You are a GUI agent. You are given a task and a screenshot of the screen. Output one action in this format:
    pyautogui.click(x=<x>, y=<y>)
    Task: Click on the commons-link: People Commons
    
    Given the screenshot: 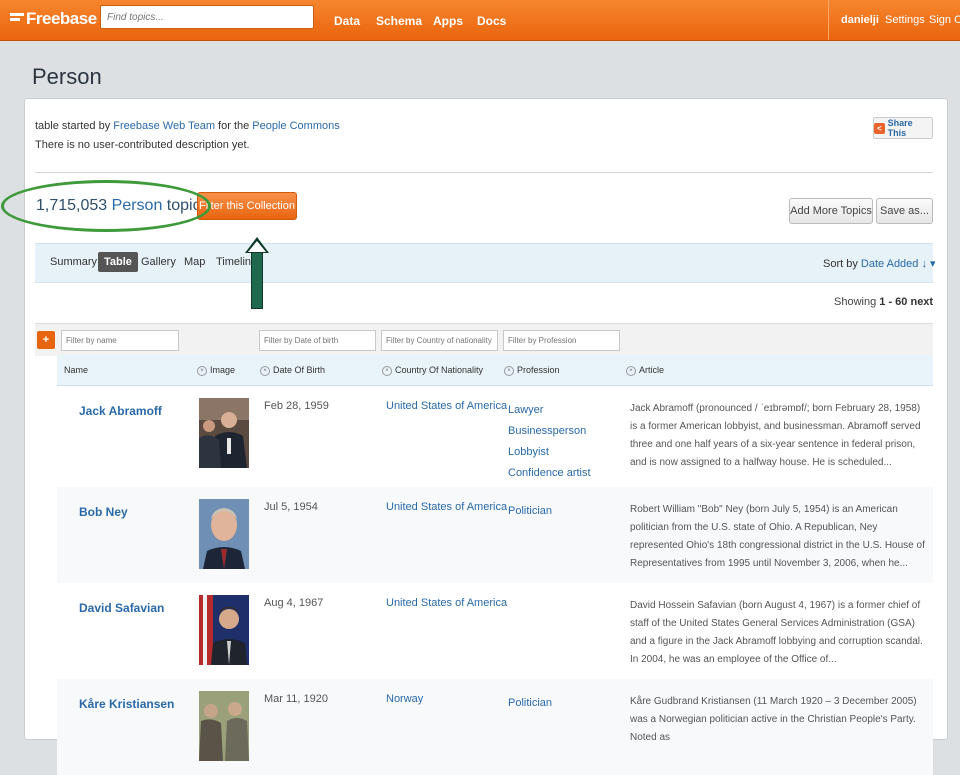 What is the action you would take?
    pyautogui.click(x=295, y=126)
    